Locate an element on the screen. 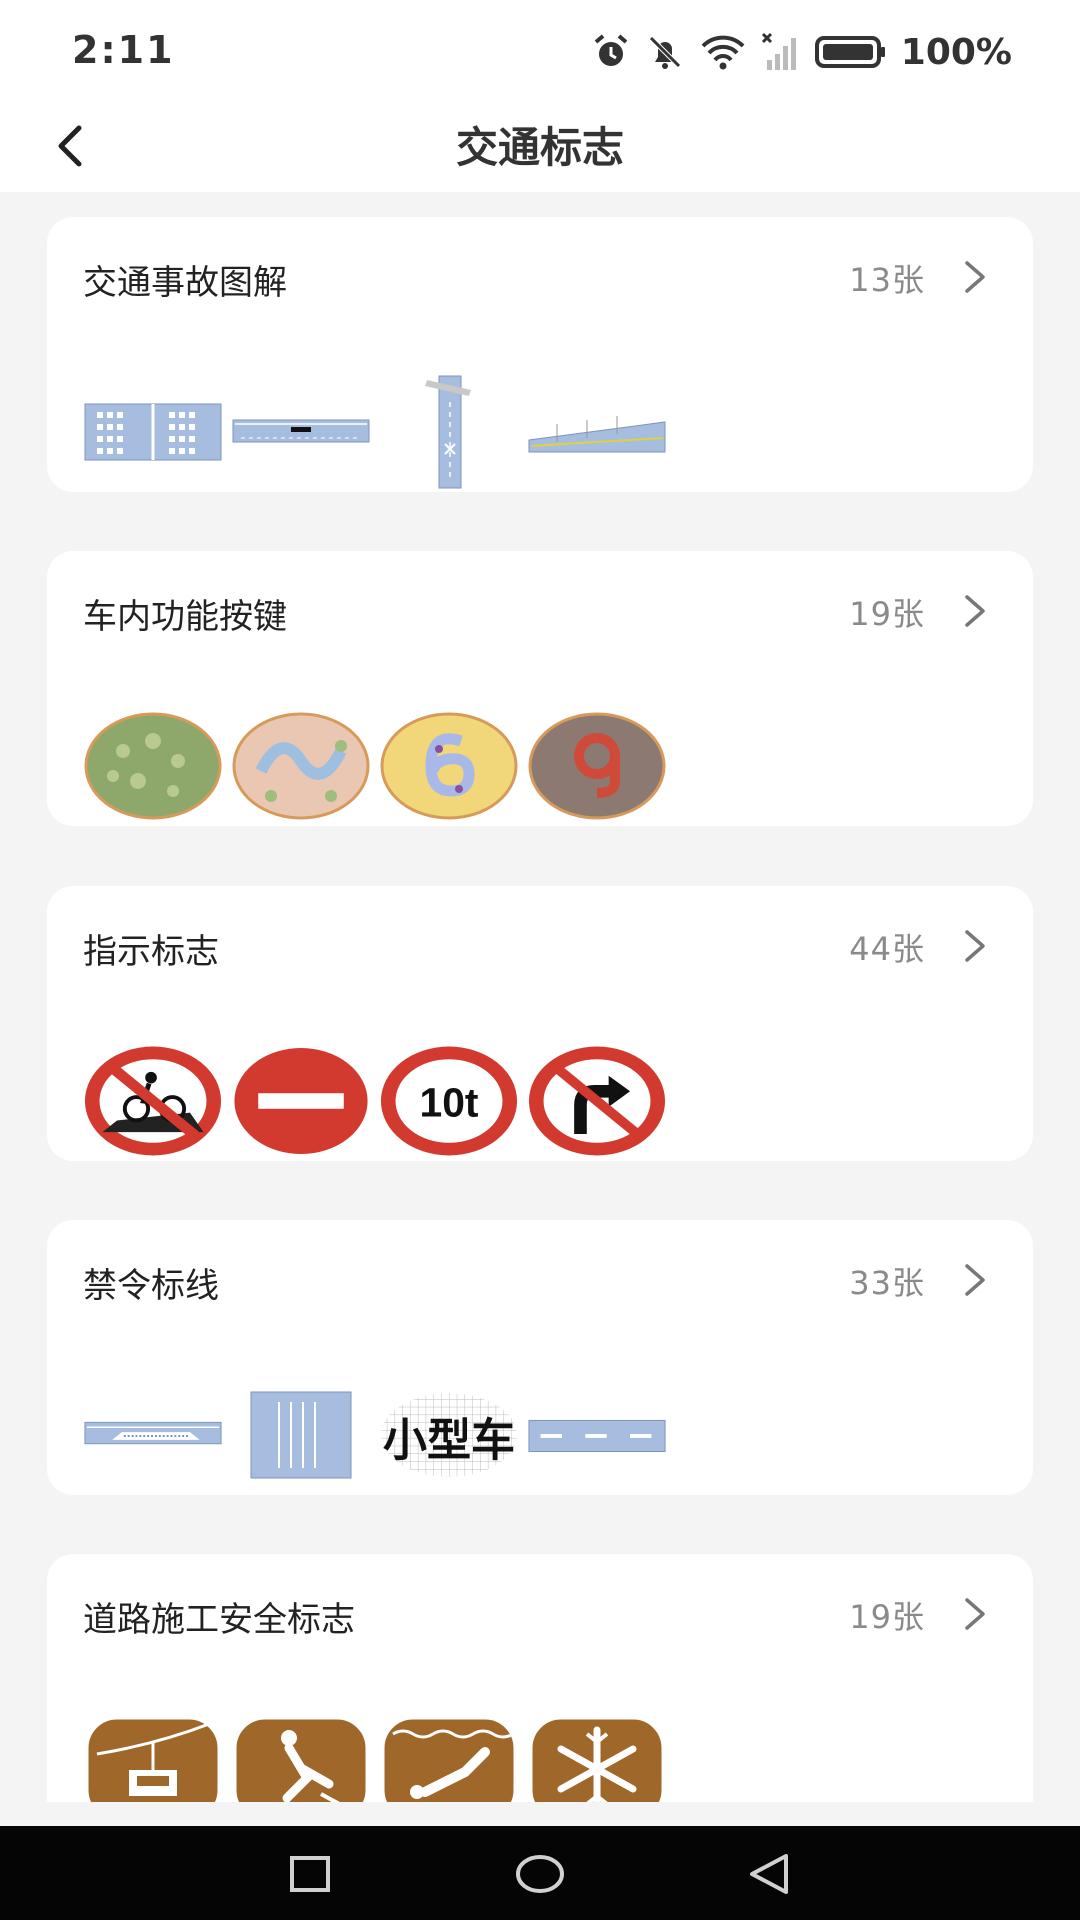 This screenshot has width=1080, height=1920. thumb-no-bicycle-sign is located at coordinates (153, 1101).